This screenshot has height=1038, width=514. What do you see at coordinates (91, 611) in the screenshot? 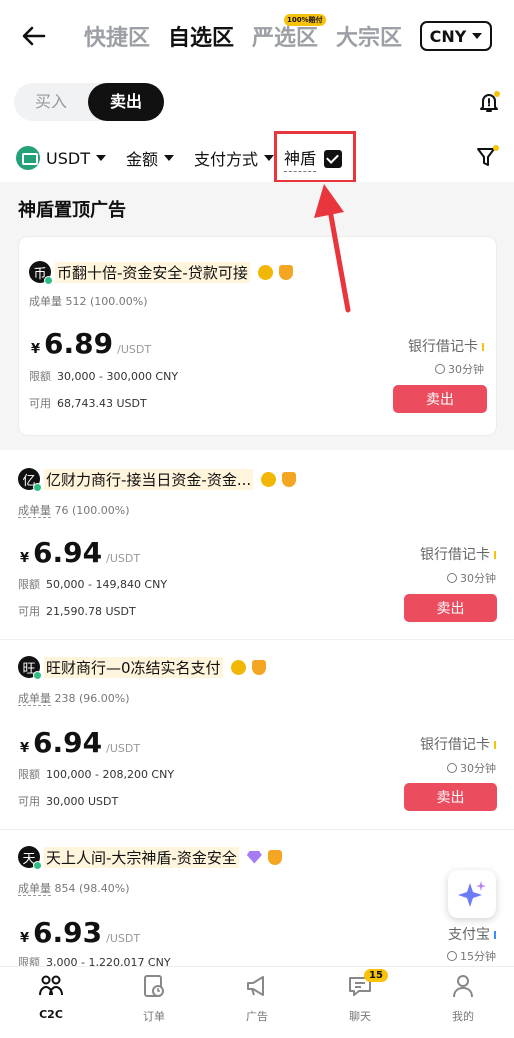
I see `available-value: 21,590.78 USDT` at bounding box center [91, 611].